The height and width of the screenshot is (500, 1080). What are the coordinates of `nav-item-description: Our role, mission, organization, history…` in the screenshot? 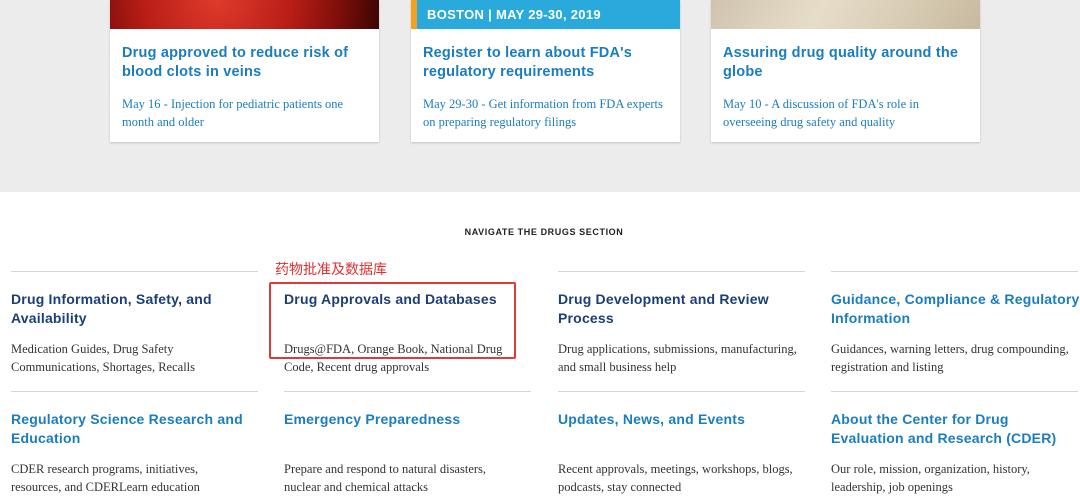 It's located at (930, 478).